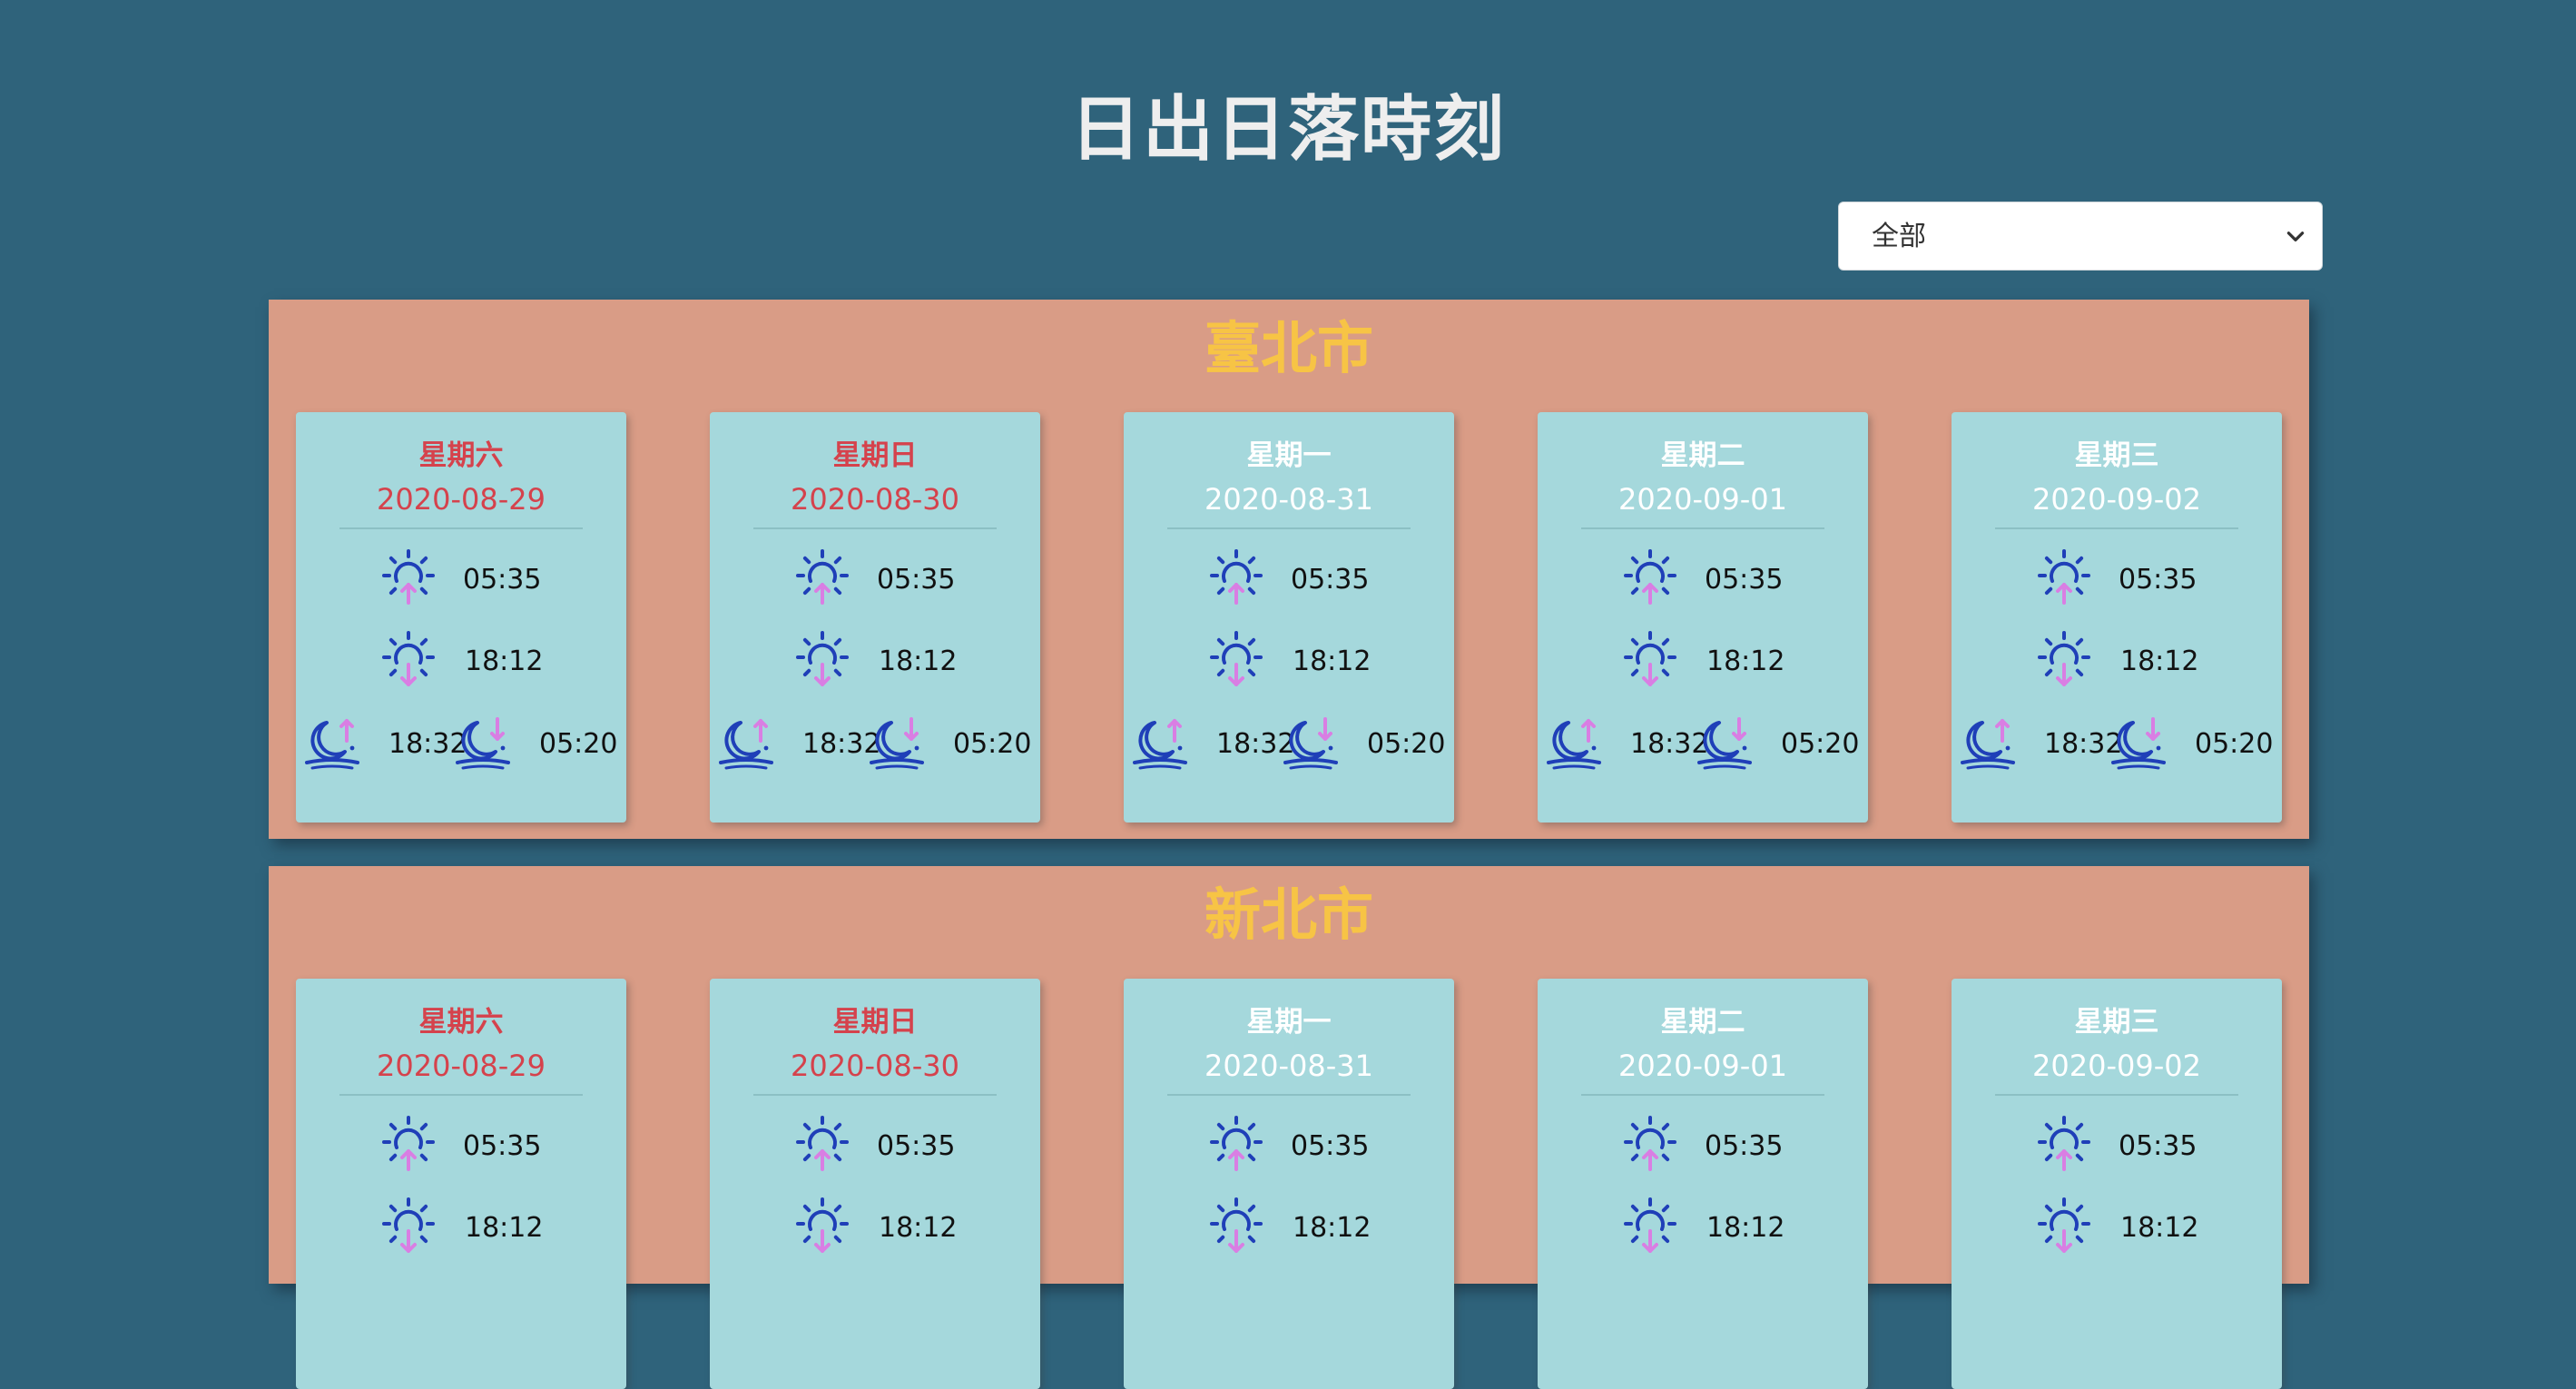 The image size is (2576, 1389). I want to click on city-name: 臺北市, so click(1288, 348).